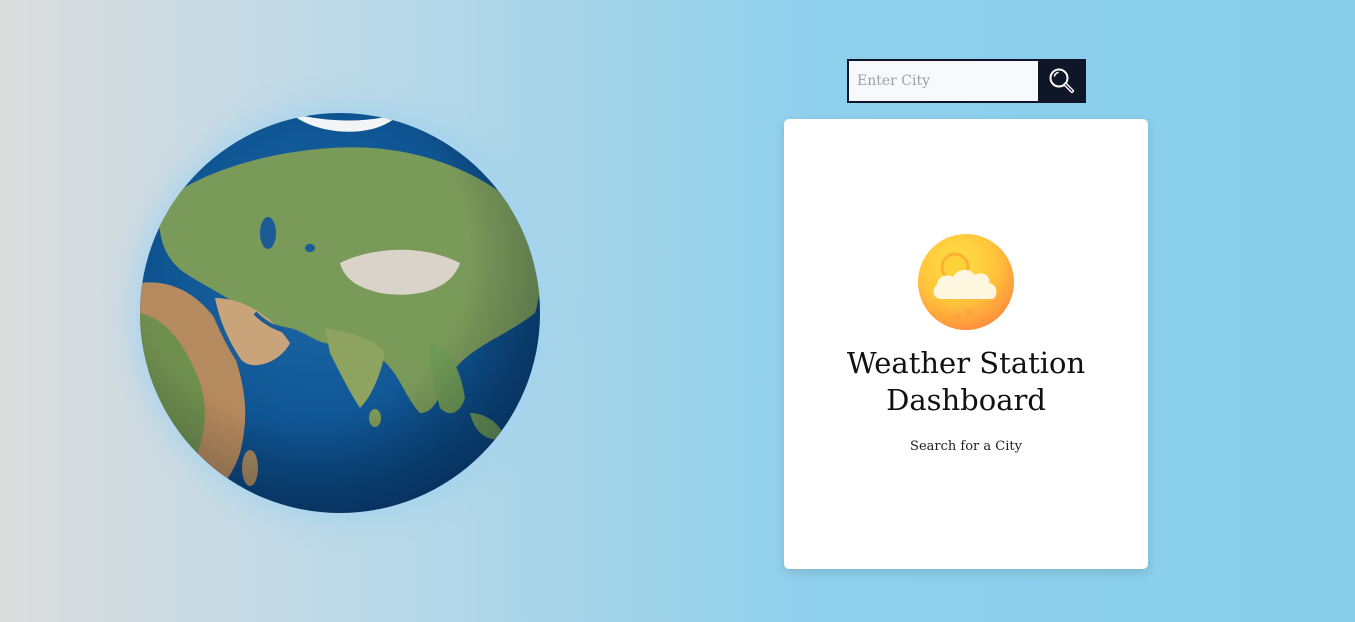 The width and height of the screenshot is (1355, 622). Describe the element at coordinates (942, 81) in the screenshot. I see `city-search-input` at that location.